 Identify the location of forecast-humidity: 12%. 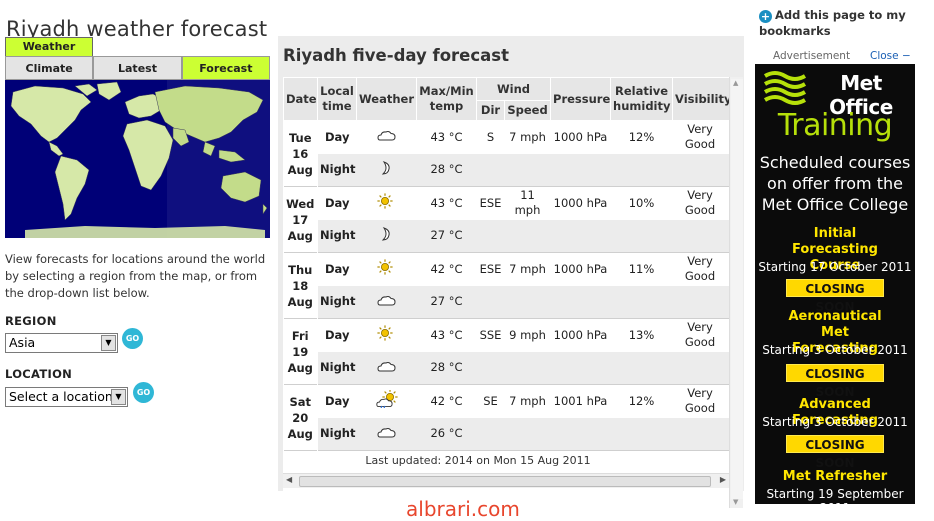
(641, 401).